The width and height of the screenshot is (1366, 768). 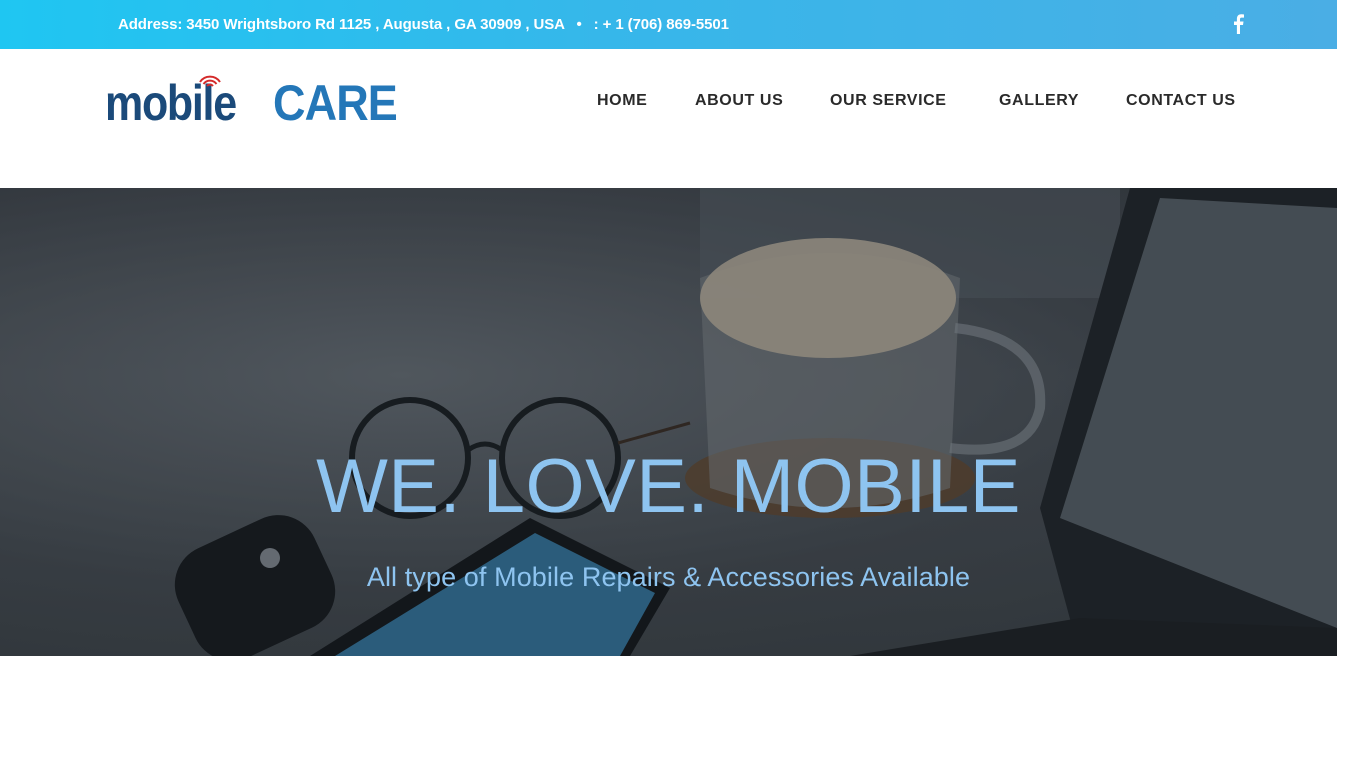 I want to click on nav-contact-us: CONTACT US, so click(x=1181, y=101).